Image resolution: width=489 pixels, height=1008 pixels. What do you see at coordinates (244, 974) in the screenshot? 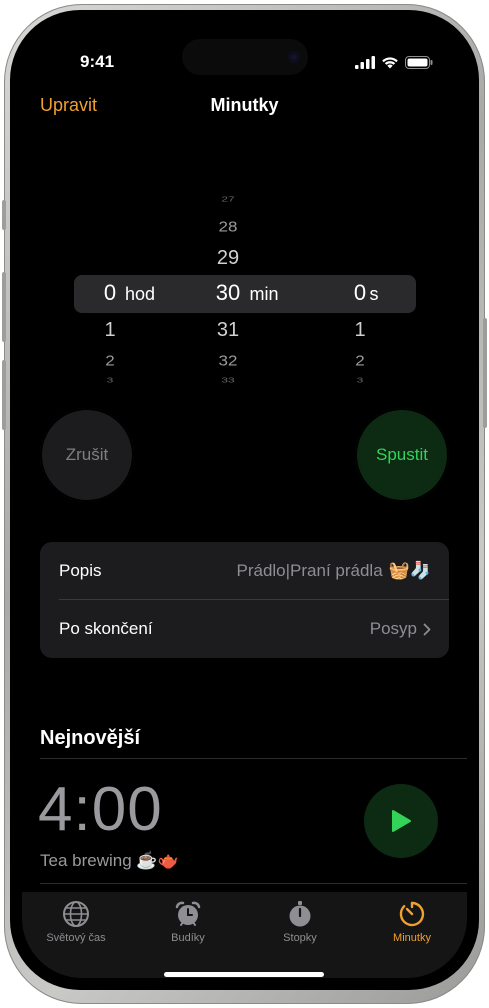
I see `home-indicator` at bounding box center [244, 974].